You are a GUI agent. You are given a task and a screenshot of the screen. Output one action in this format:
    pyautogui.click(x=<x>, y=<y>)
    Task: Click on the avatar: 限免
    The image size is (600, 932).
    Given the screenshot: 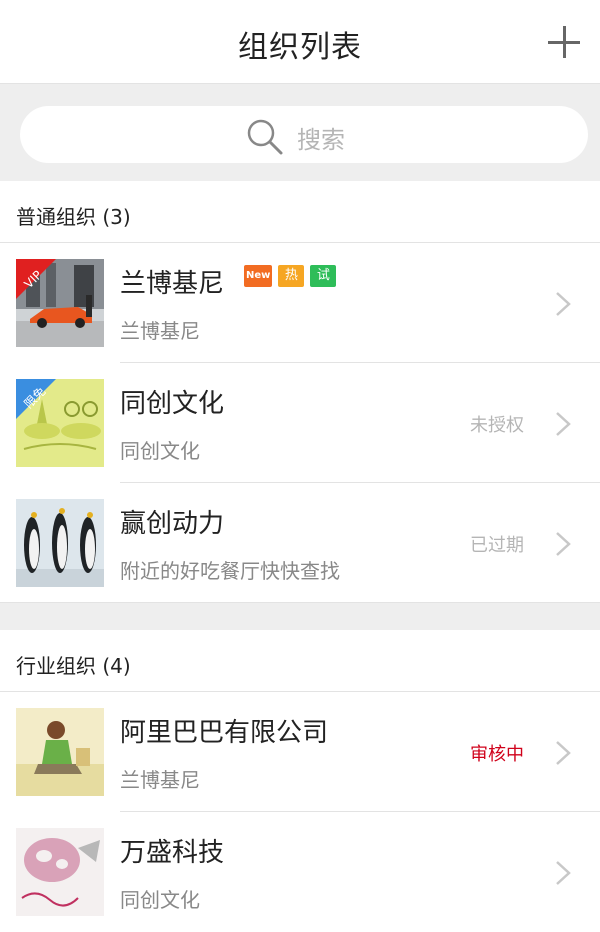 What is the action you would take?
    pyautogui.click(x=60, y=423)
    